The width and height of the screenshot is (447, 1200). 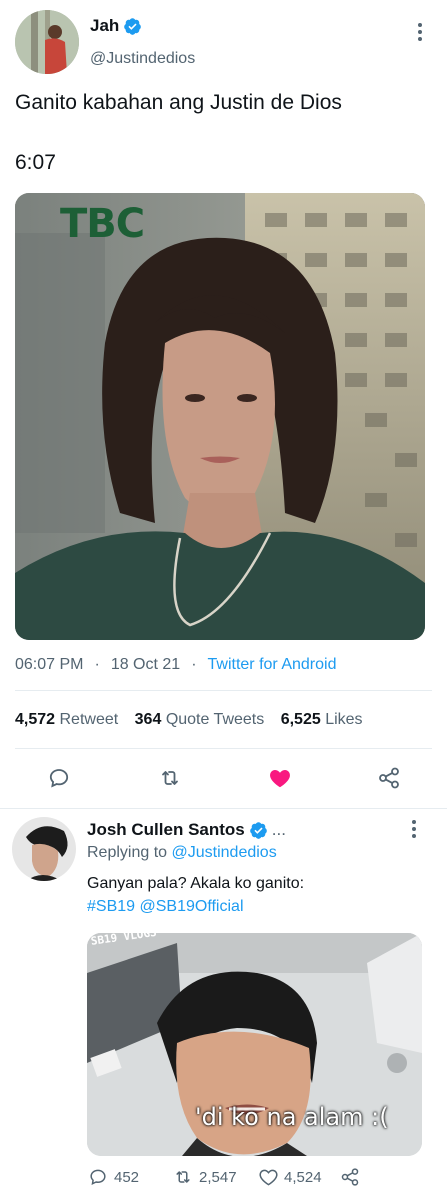 What do you see at coordinates (272, 665) in the screenshot?
I see `tweet-source: Twitter for Android` at bounding box center [272, 665].